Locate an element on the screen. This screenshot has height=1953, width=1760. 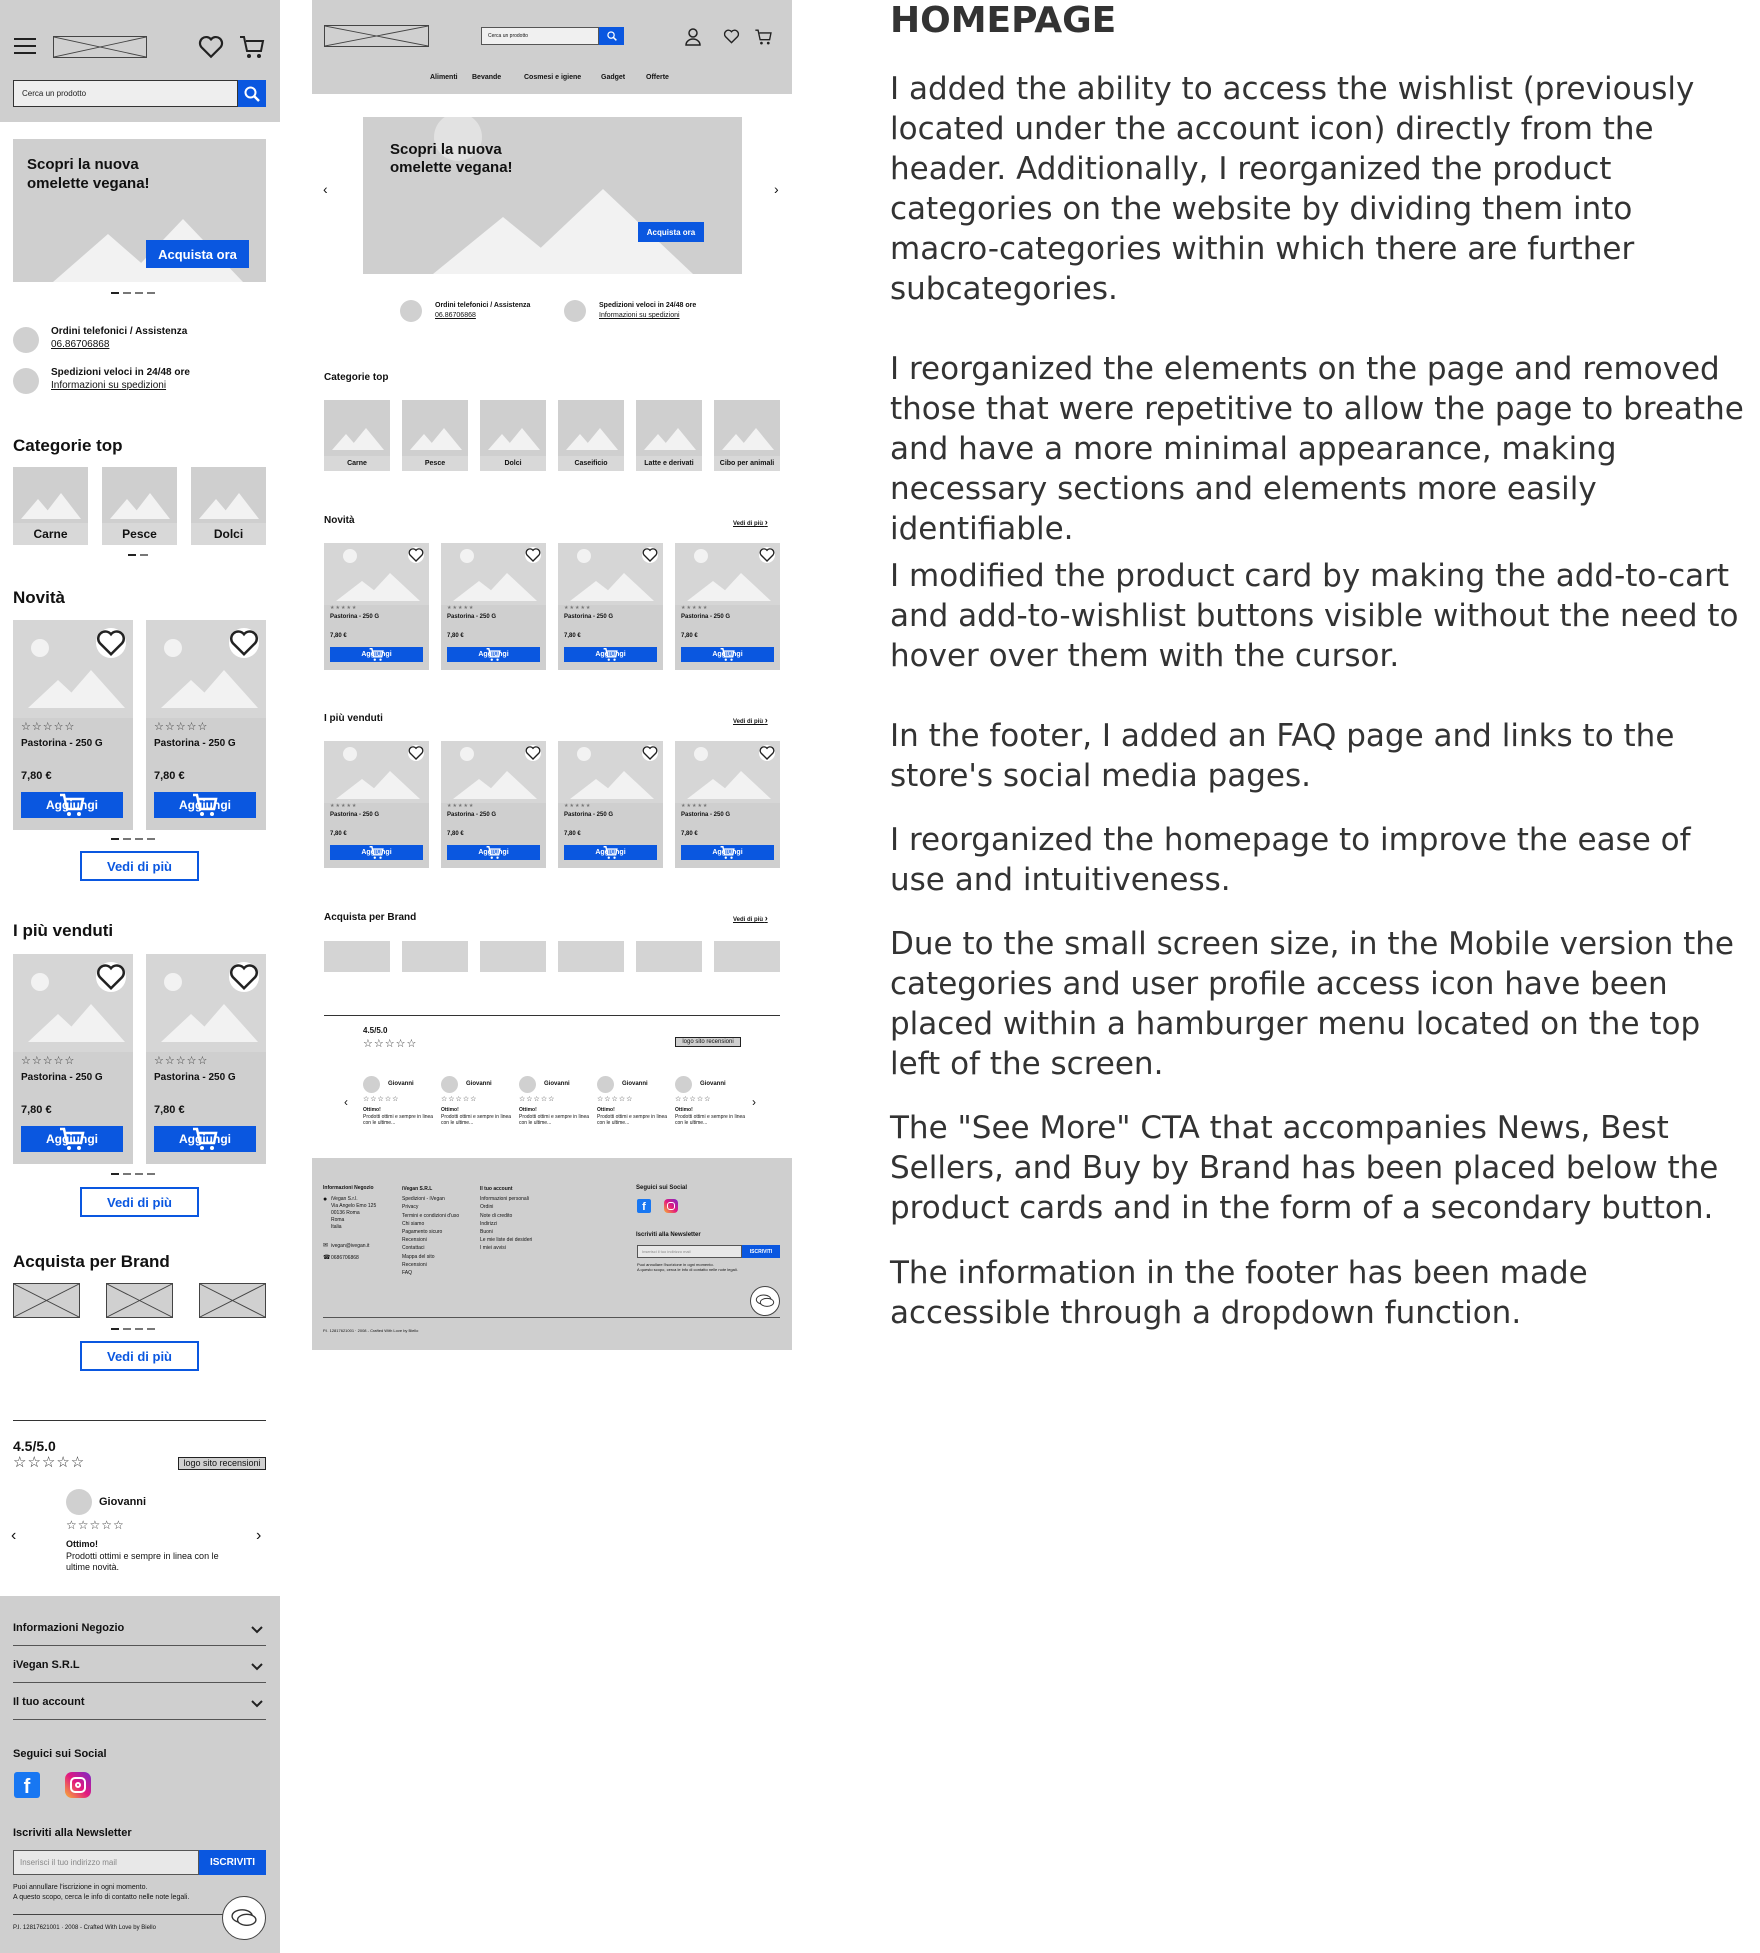
novita-see-more-button: Vedi di più is located at coordinates (139, 866).